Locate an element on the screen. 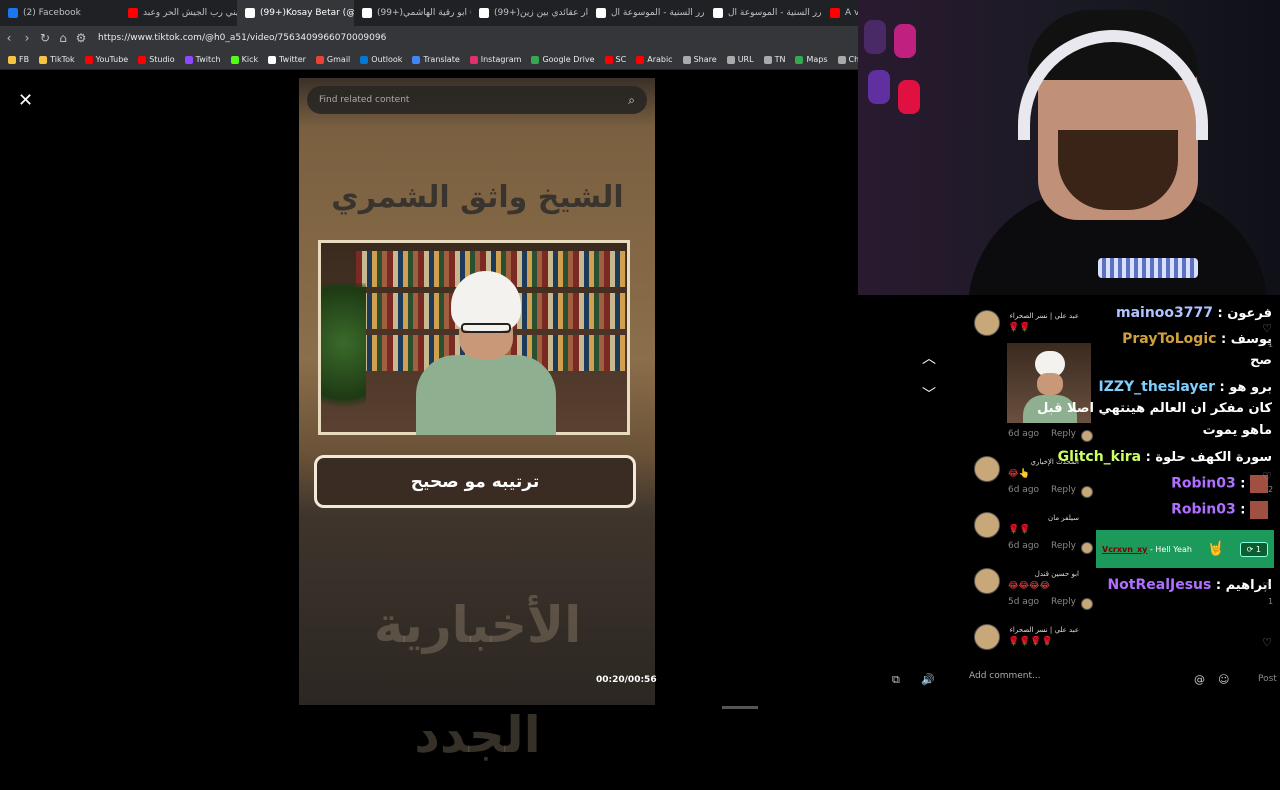  bookmark-item: Share is located at coordinates (699, 59).